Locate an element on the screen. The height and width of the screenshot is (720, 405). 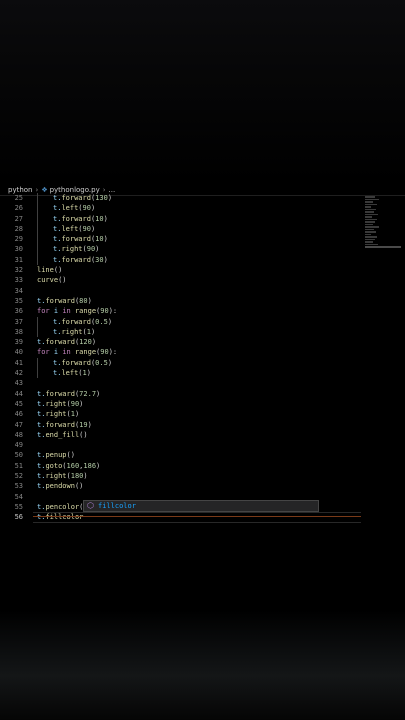
code-text: t.forward(120) is located at coordinates (66, 342).